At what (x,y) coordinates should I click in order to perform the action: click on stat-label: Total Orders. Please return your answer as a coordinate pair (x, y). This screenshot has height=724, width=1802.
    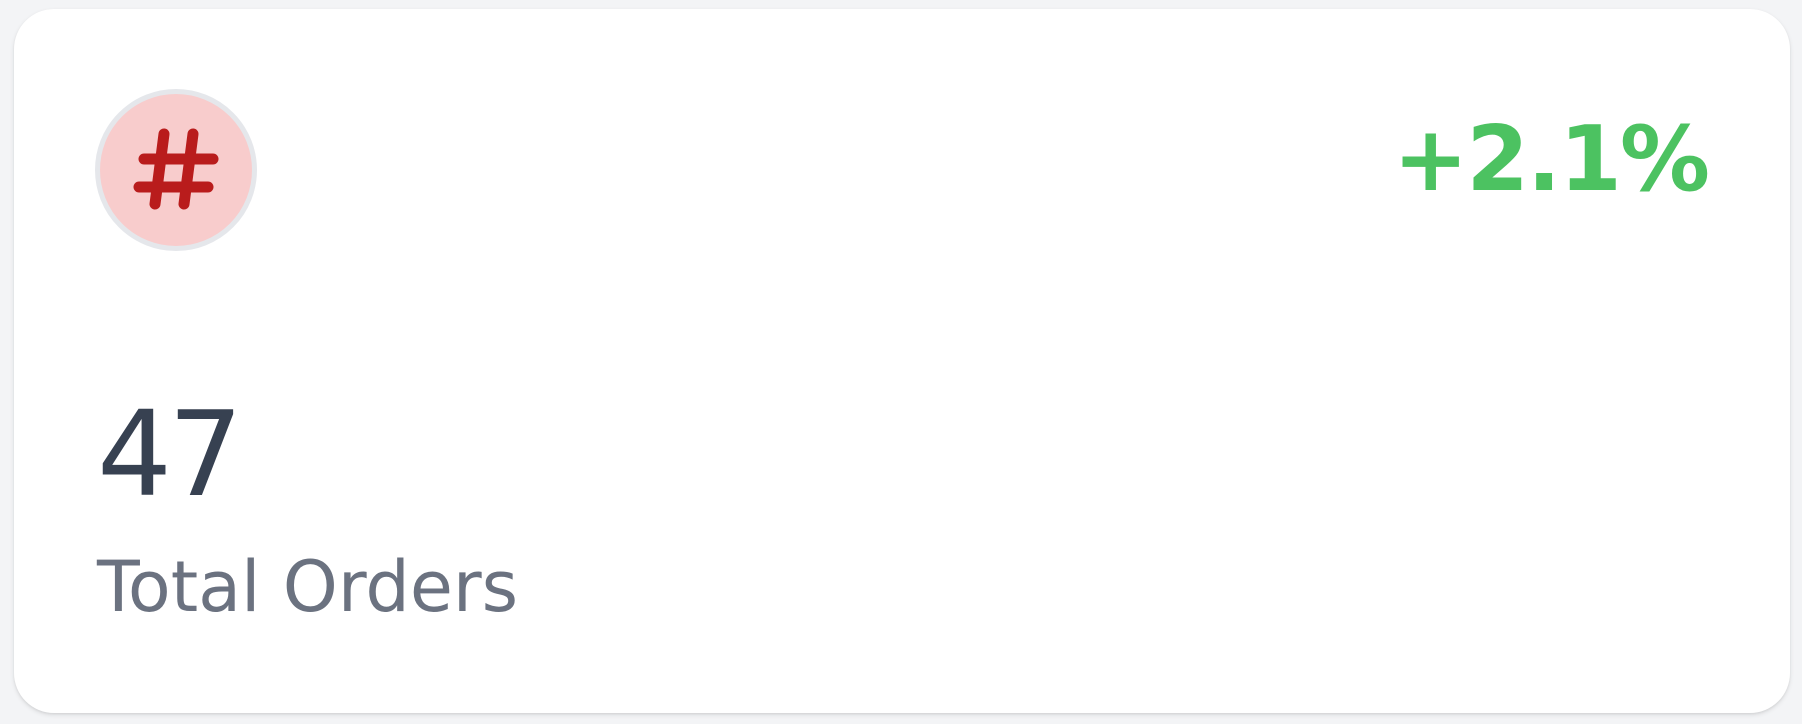
    Looking at the image, I should click on (308, 587).